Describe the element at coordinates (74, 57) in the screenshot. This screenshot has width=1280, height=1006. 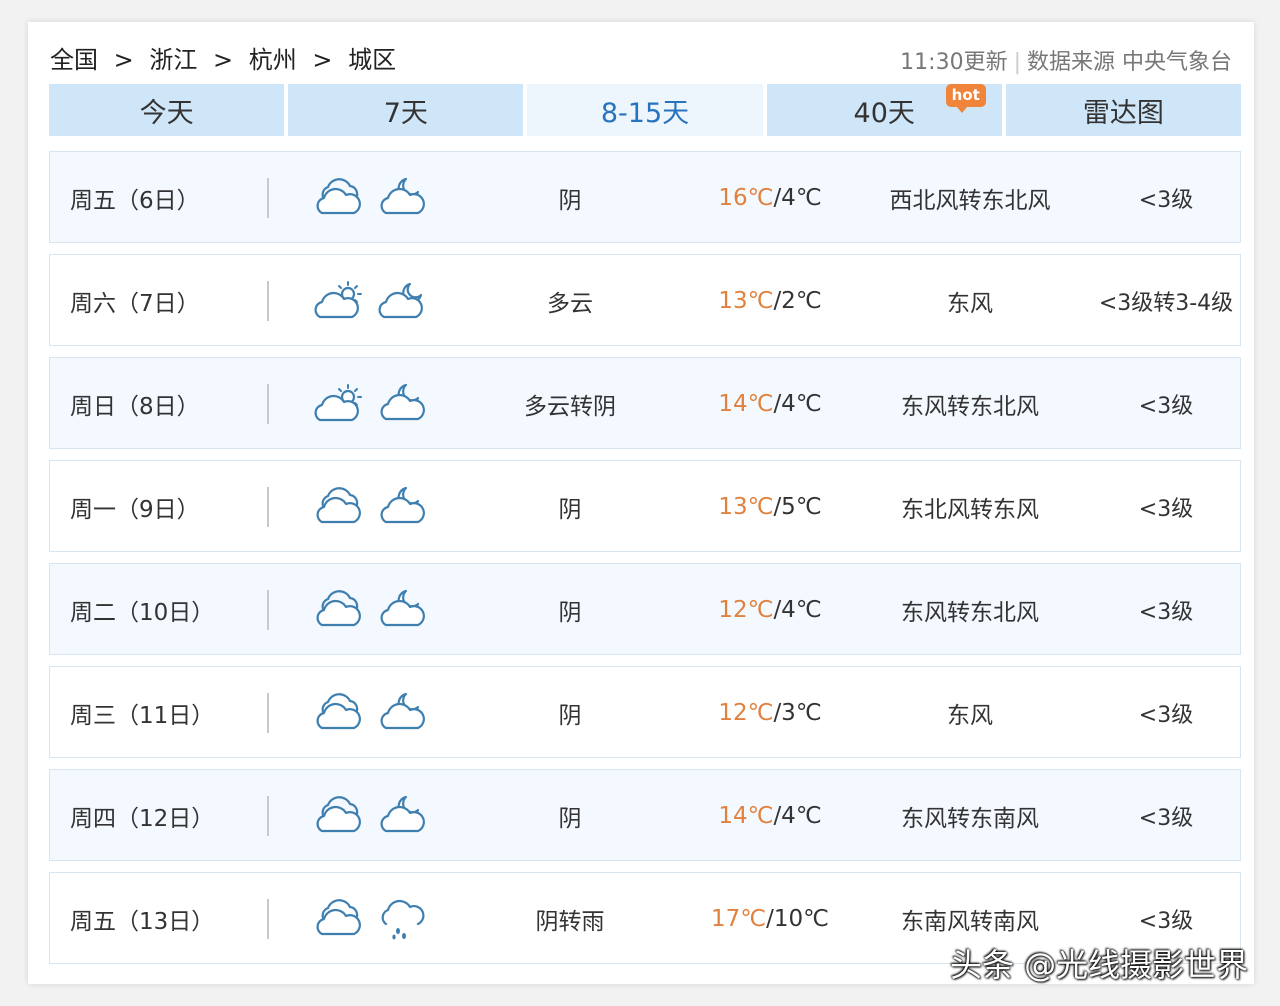
I see `breadcrumb-country: 全国` at that location.